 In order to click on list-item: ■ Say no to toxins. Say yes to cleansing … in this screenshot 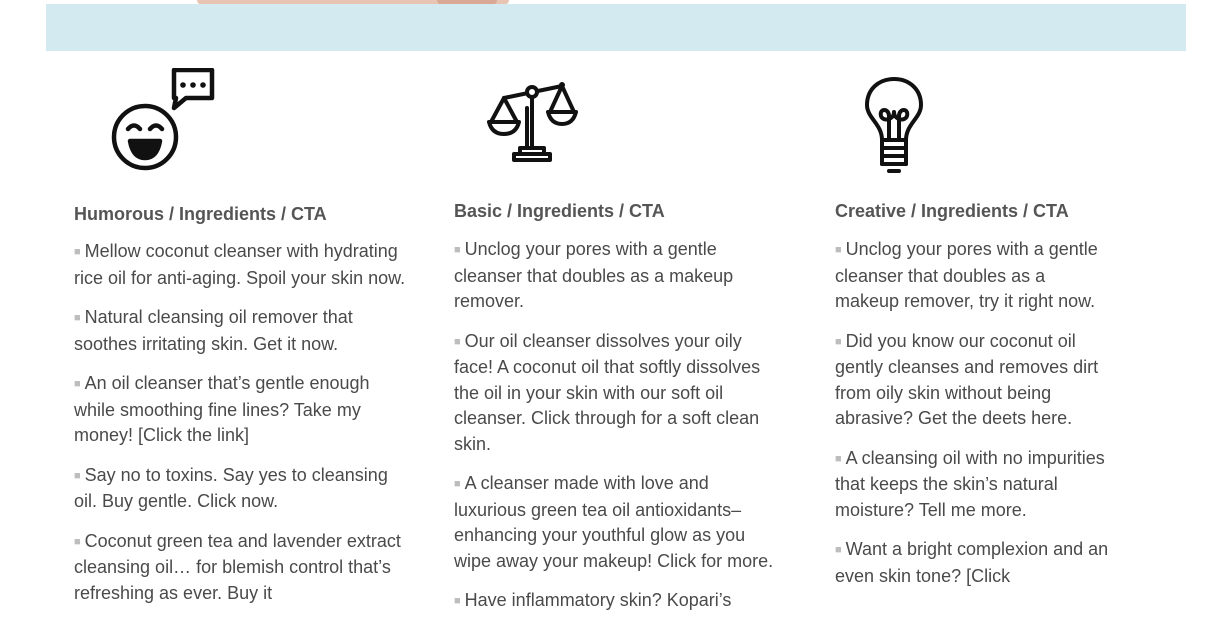, I will do `click(231, 488)`.